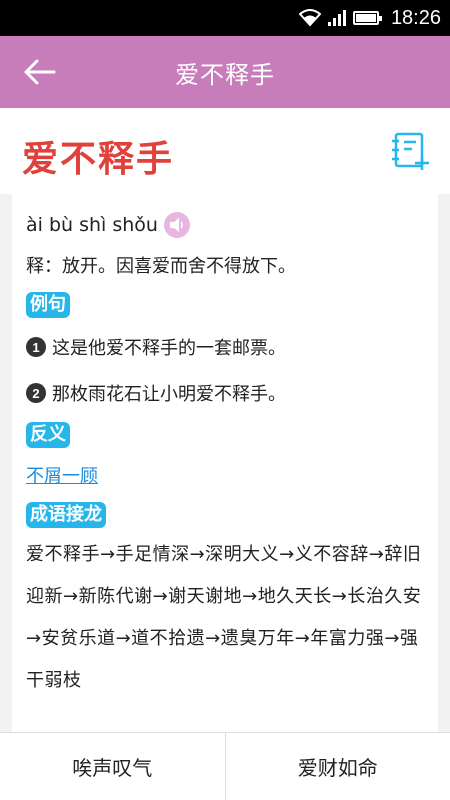 The height and width of the screenshot is (800, 450). What do you see at coordinates (176, 225) in the screenshot?
I see `speaker-icon` at bounding box center [176, 225].